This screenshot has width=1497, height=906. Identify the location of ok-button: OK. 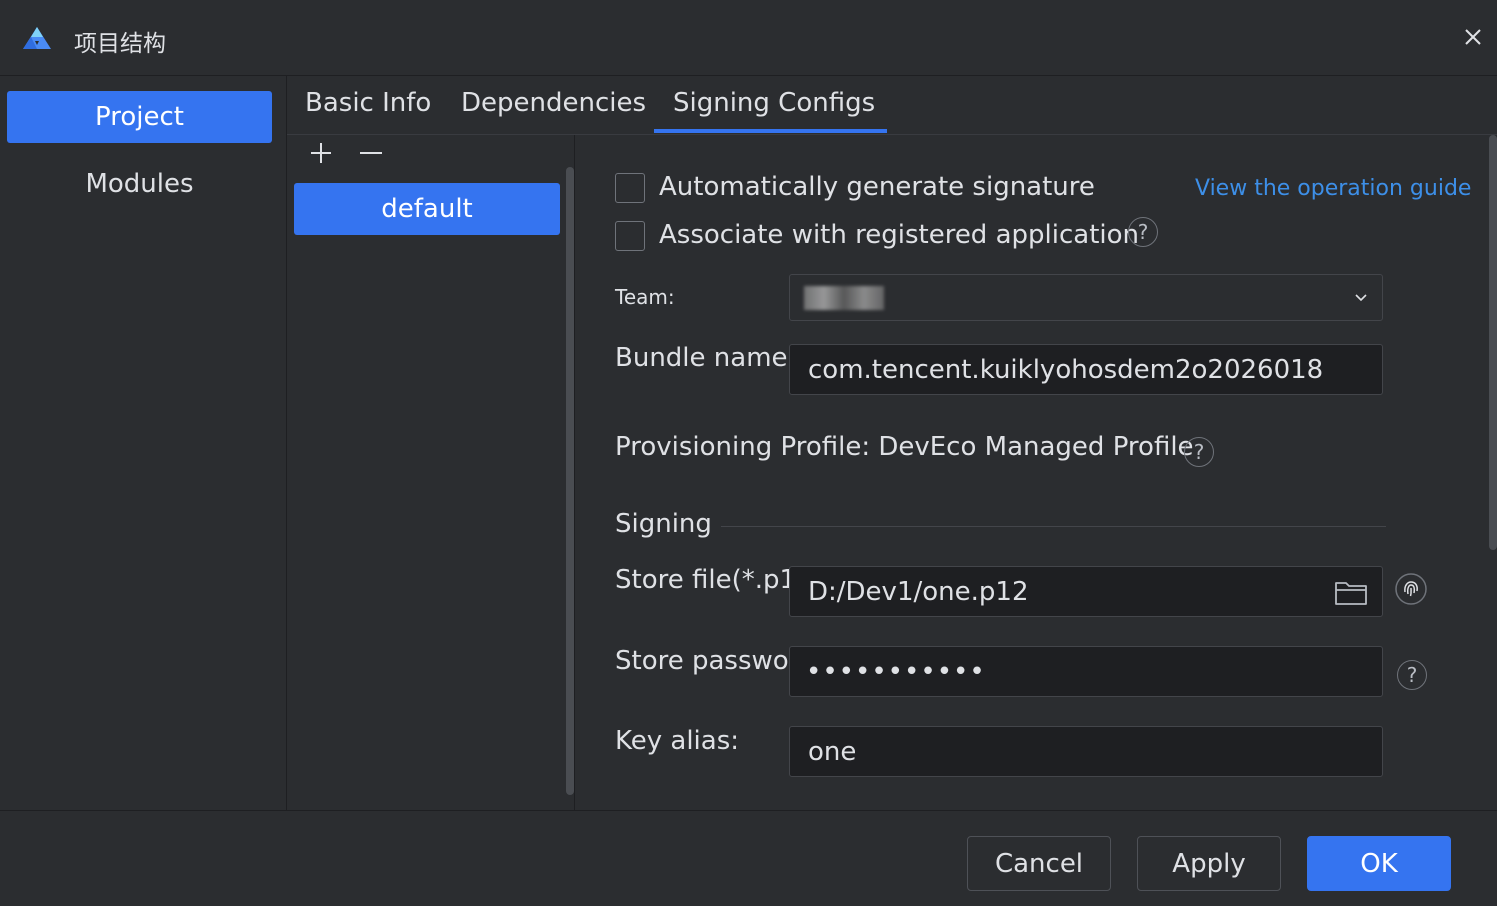
(1379, 863).